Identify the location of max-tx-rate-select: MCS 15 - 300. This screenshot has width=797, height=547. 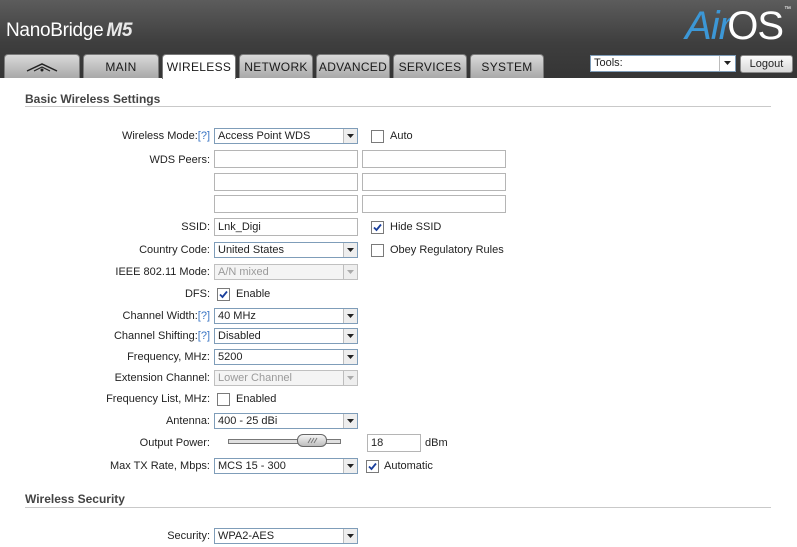
(286, 466).